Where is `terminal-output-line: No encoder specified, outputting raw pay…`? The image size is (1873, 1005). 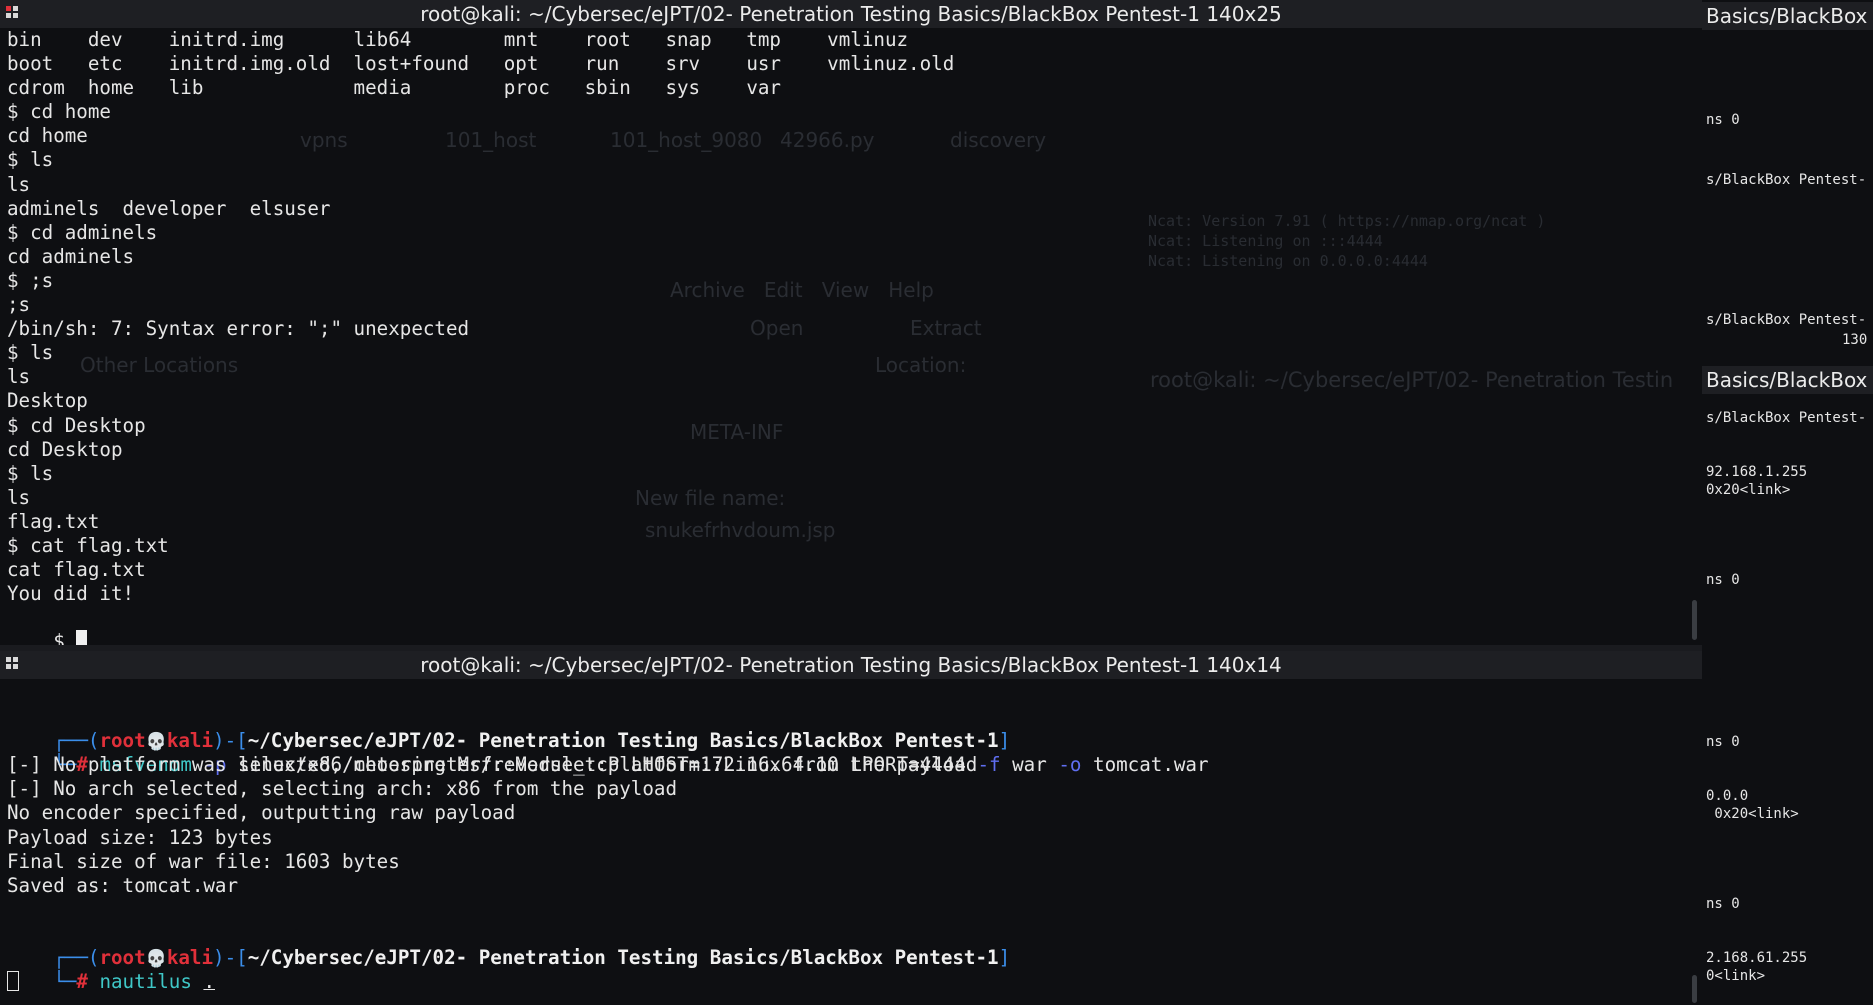
terminal-output-line: No encoder specified, outputting raw pay… is located at coordinates (261, 813).